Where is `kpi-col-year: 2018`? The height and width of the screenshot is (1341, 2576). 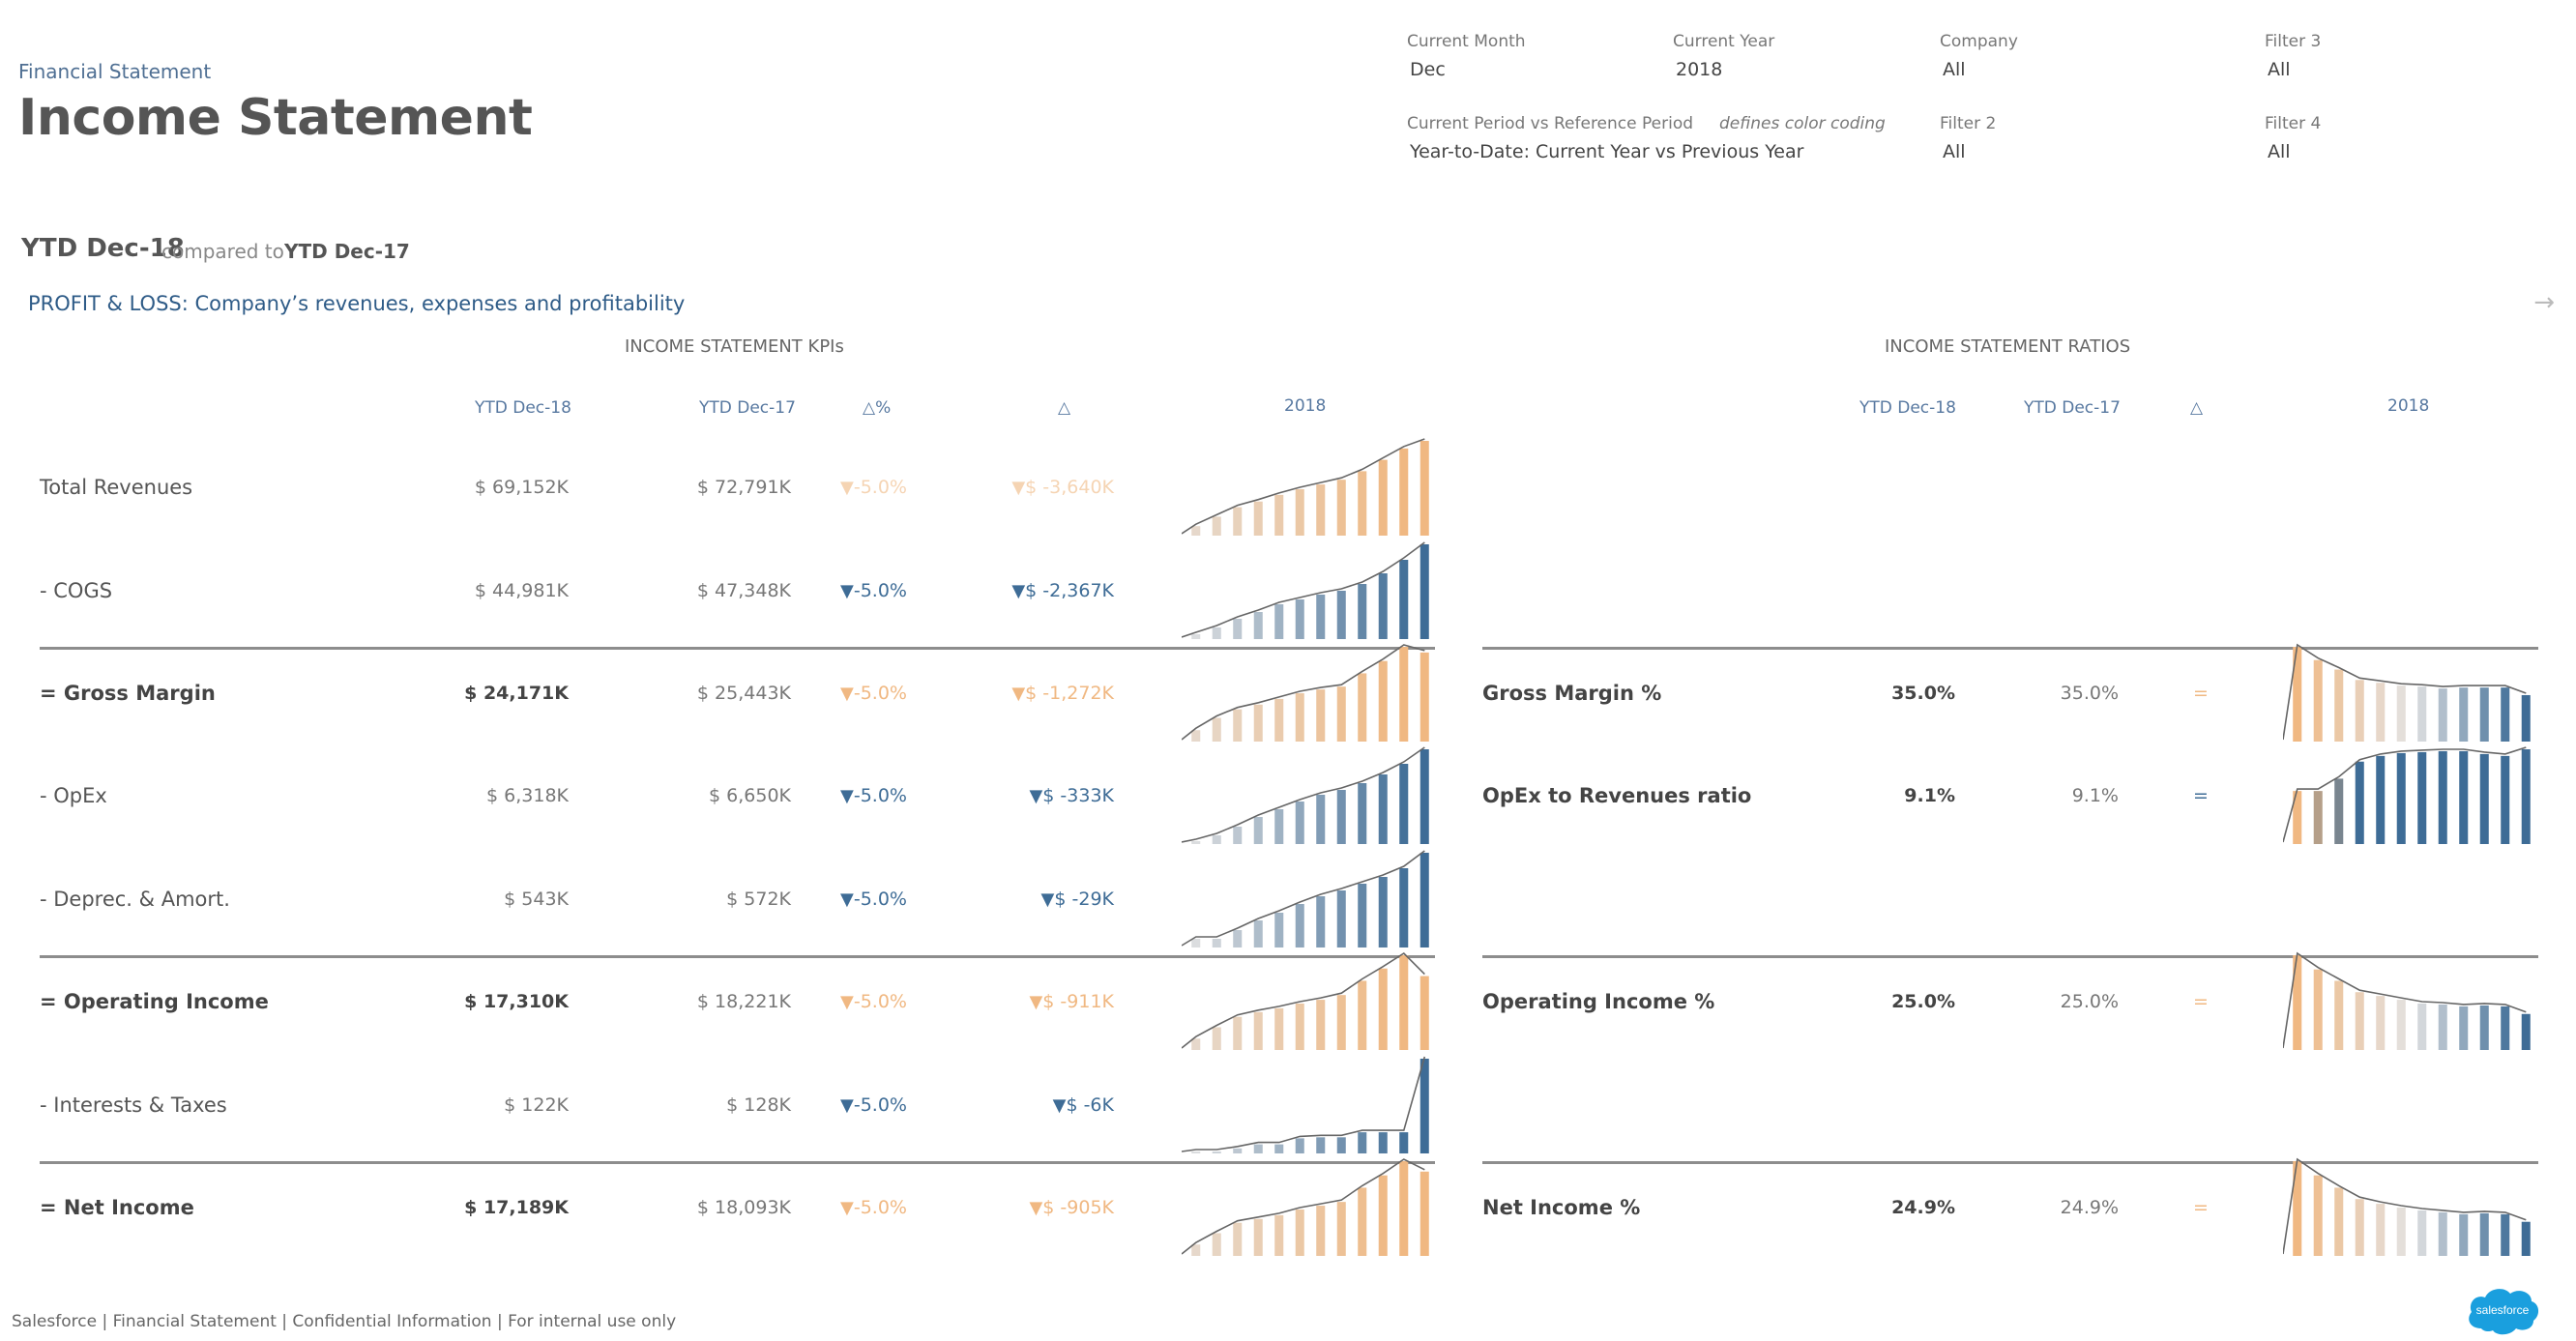
kpi-col-year: 2018 is located at coordinates (1305, 406).